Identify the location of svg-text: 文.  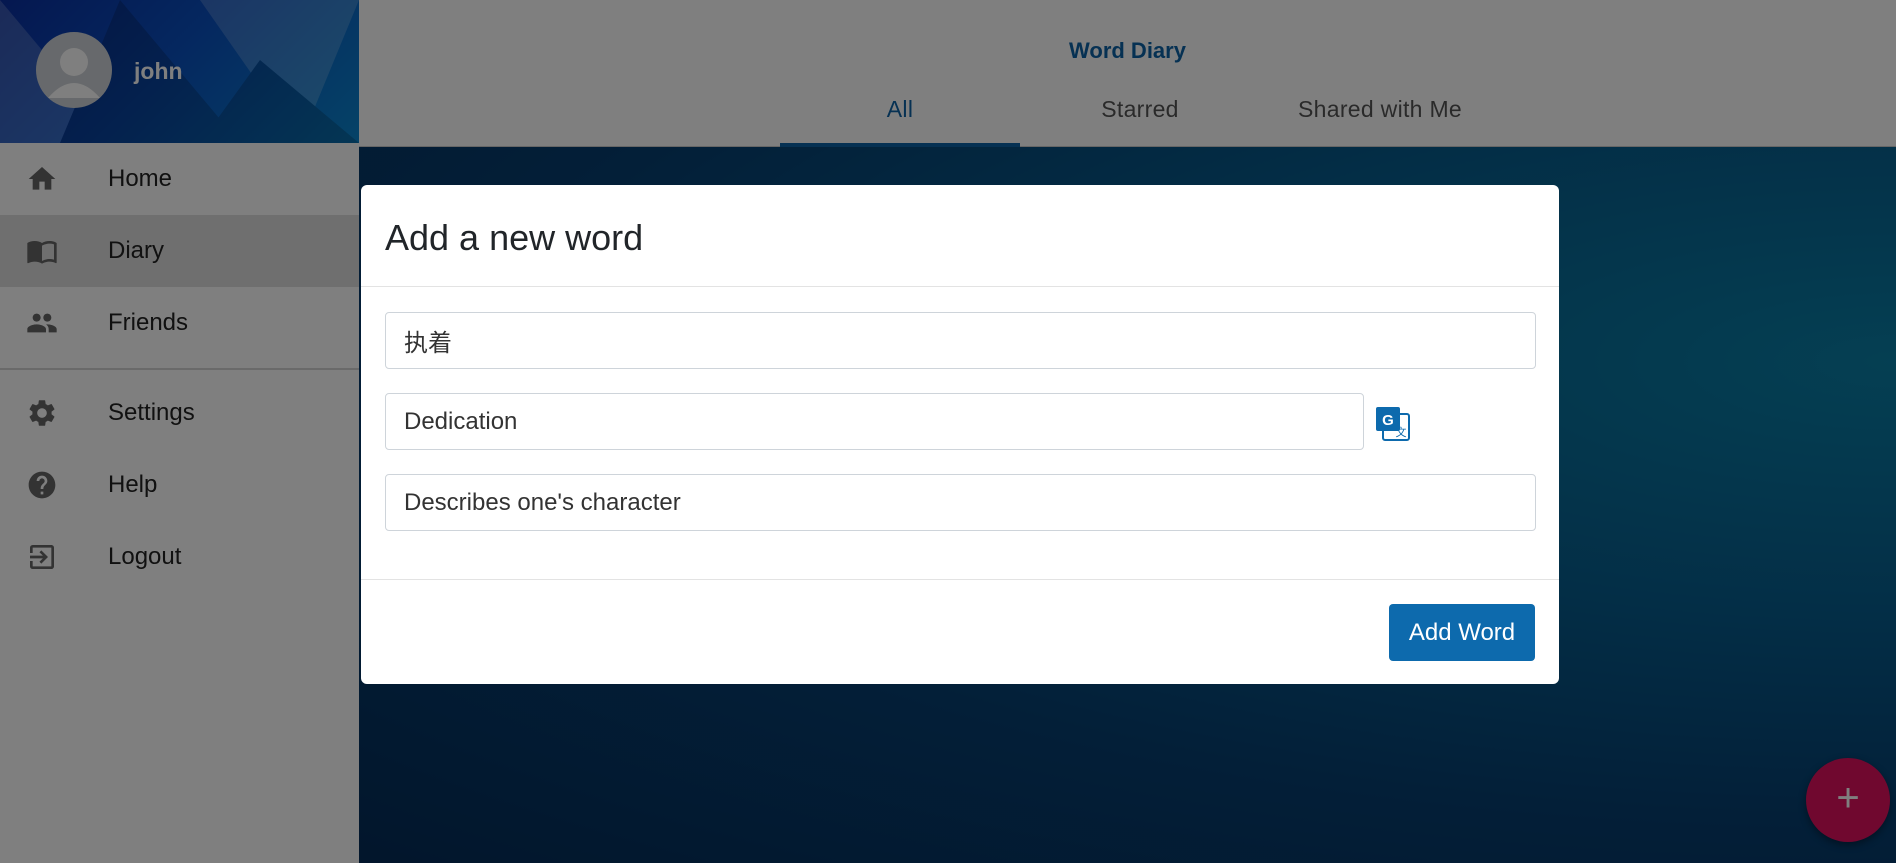
(1401, 432).